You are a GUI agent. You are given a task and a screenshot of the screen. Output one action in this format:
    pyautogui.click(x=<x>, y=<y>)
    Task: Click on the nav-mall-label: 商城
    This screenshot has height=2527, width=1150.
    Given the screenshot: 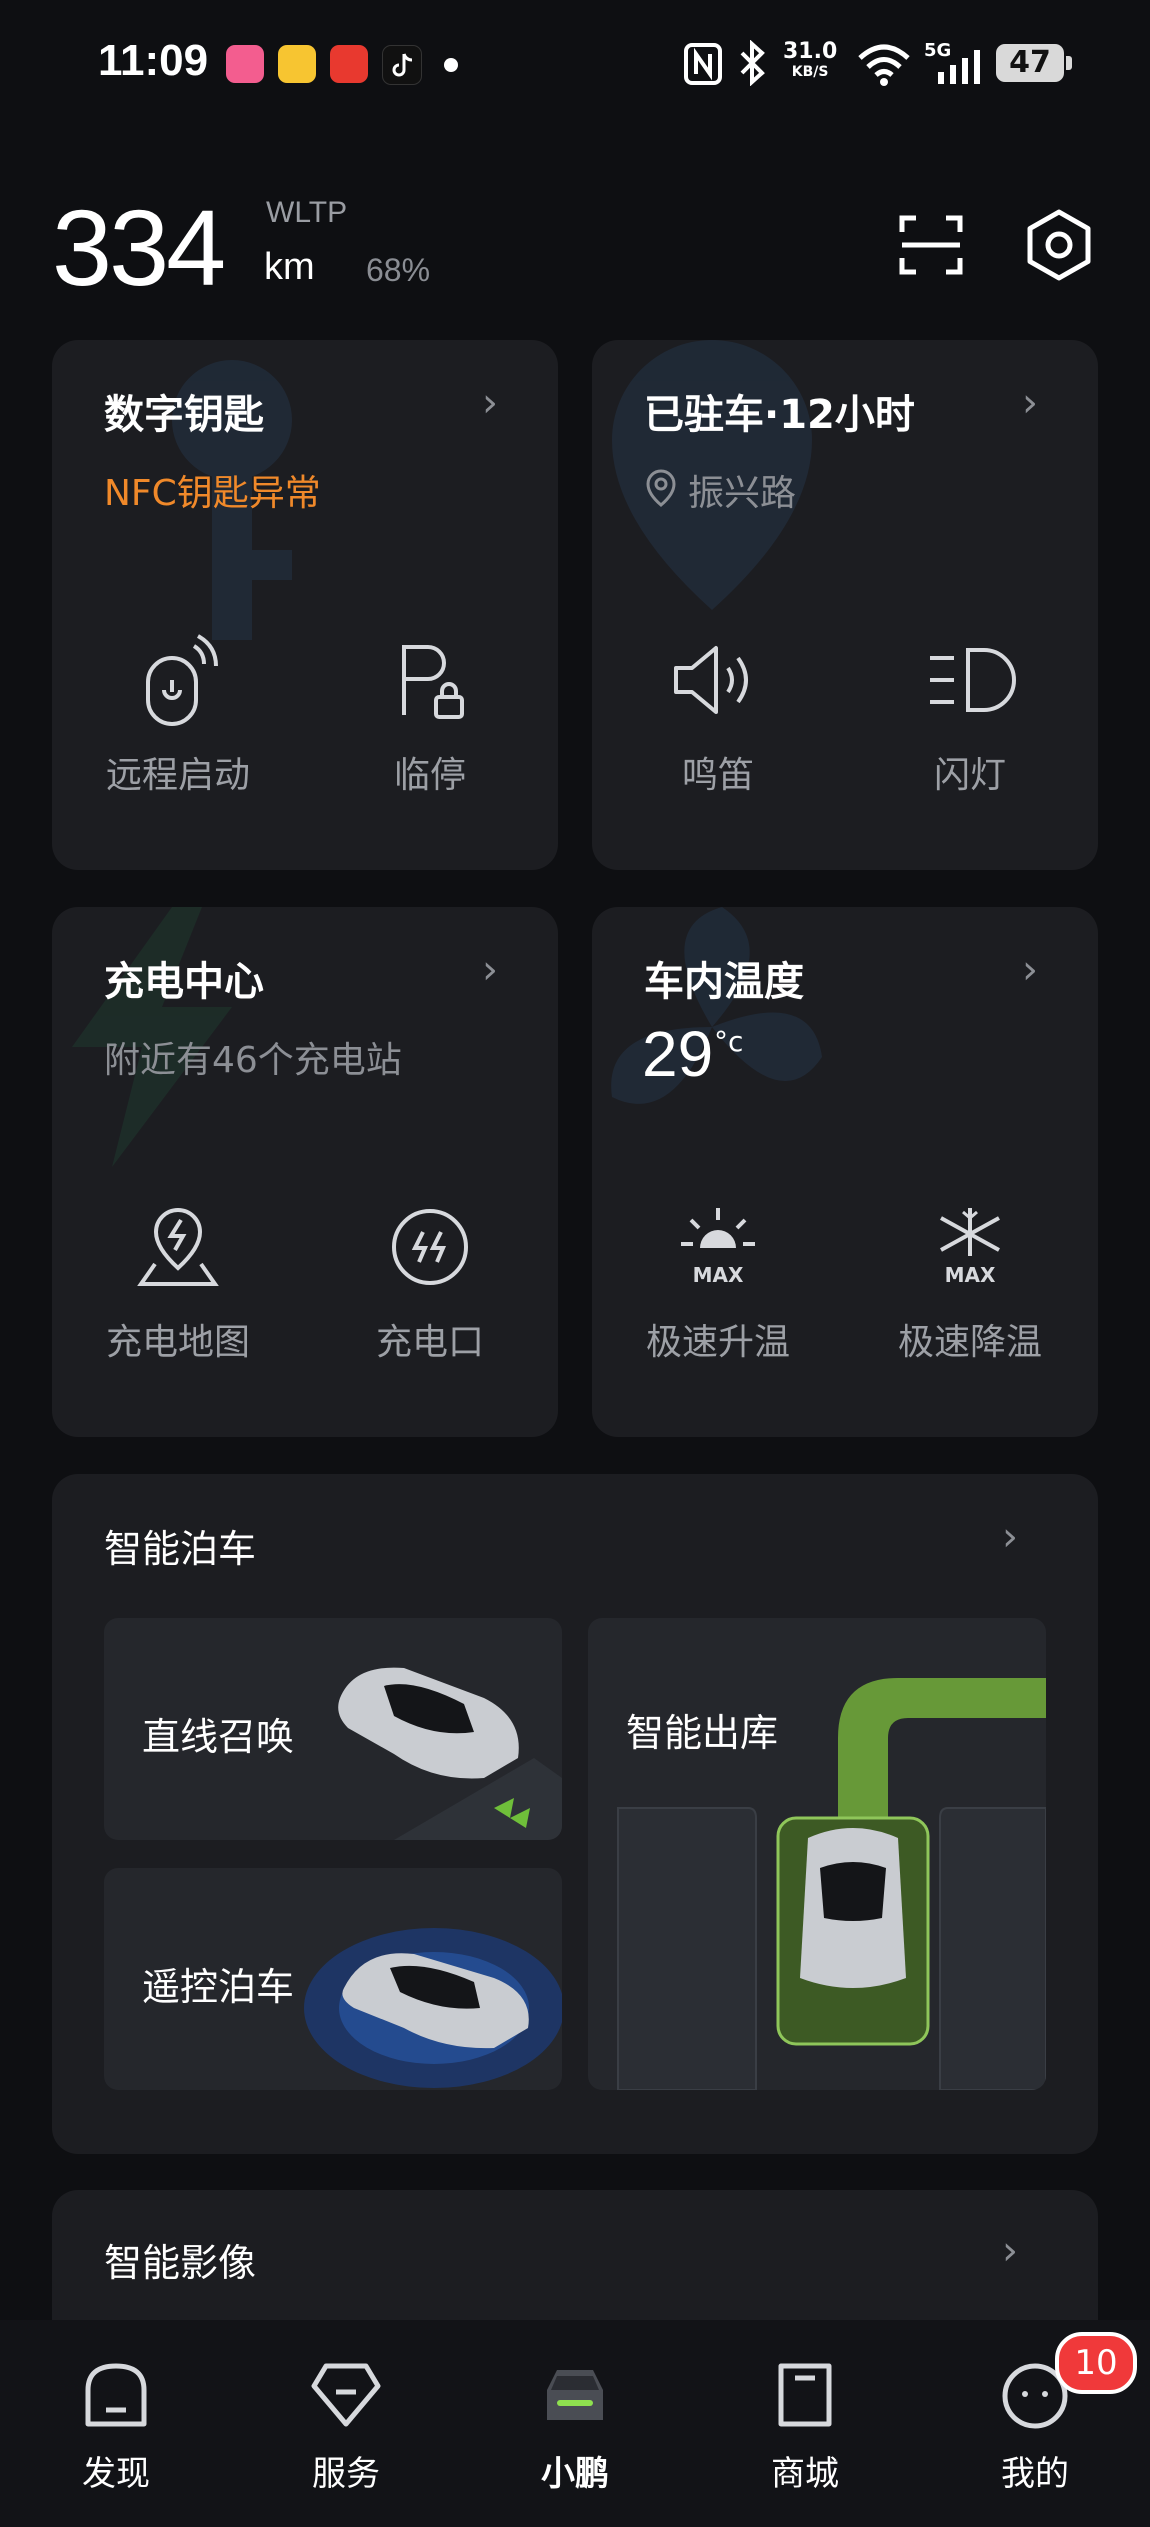 What is the action you would take?
    pyautogui.click(x=805, y=2474)
    